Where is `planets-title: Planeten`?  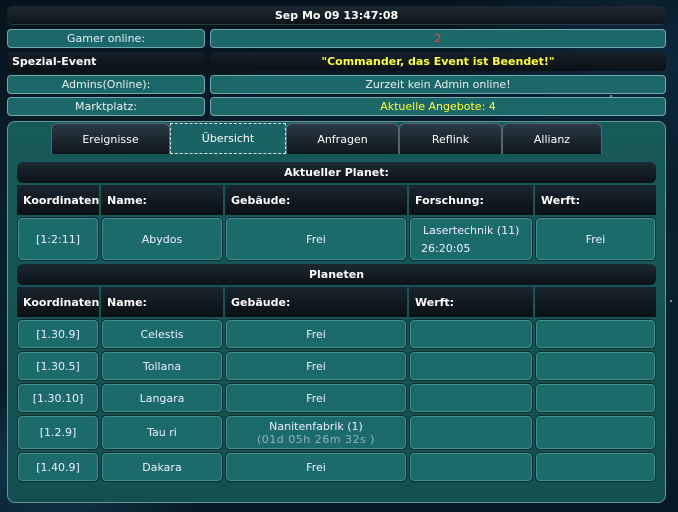
planets-title: Planeten is located at coordinates (336, 274).